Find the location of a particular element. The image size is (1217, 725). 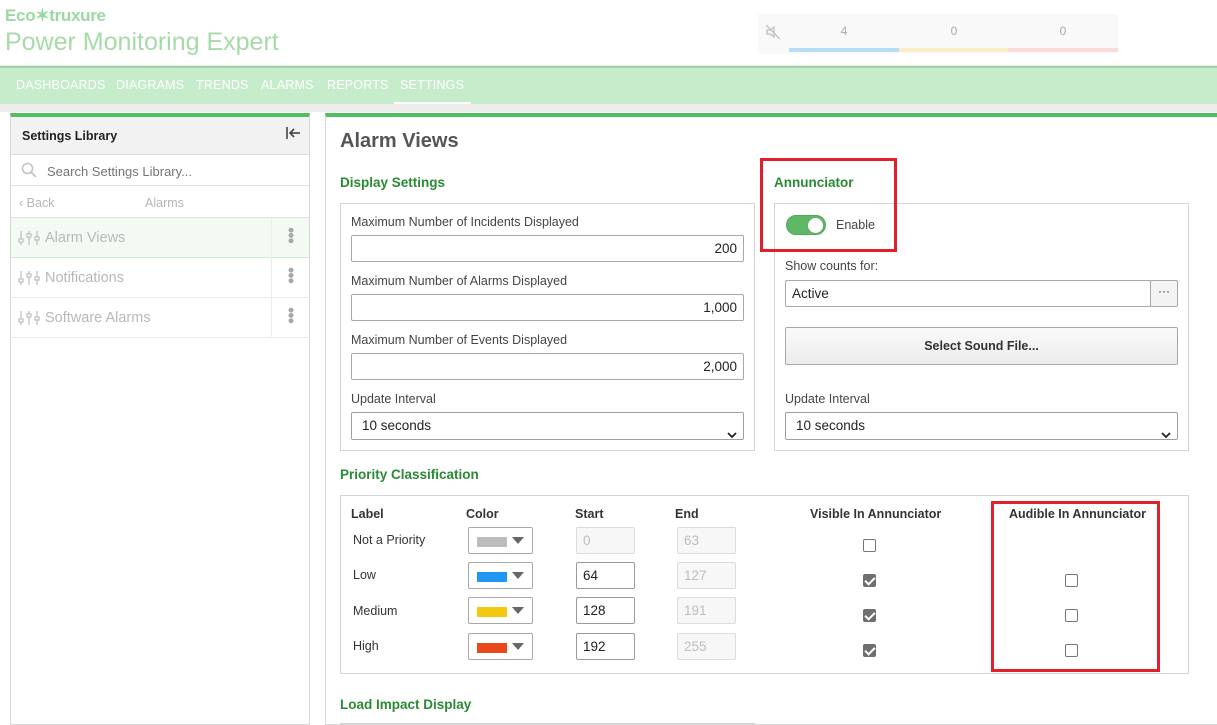

sidebar-item-notifications: Notifications ••• is located at coordinates (160, 278).